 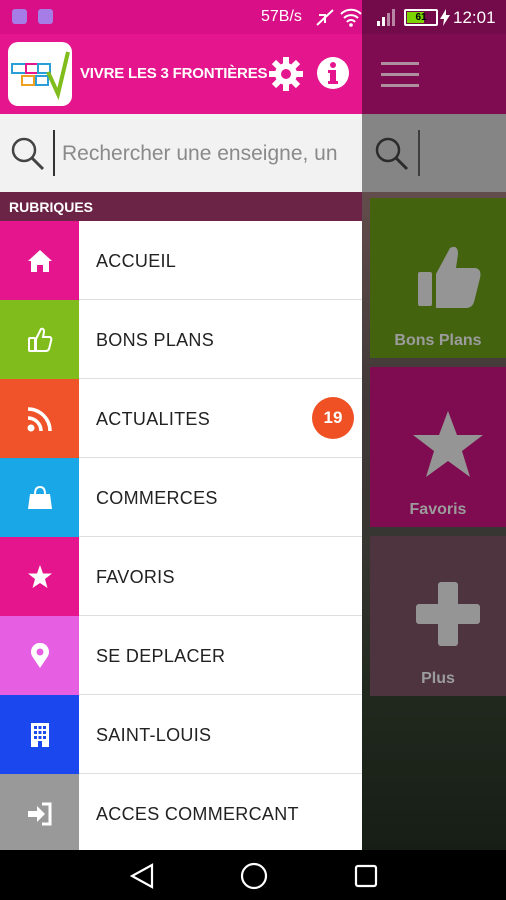 I want to click on menu-item-commerces: COMMERCES, so click(x=181, y=497).